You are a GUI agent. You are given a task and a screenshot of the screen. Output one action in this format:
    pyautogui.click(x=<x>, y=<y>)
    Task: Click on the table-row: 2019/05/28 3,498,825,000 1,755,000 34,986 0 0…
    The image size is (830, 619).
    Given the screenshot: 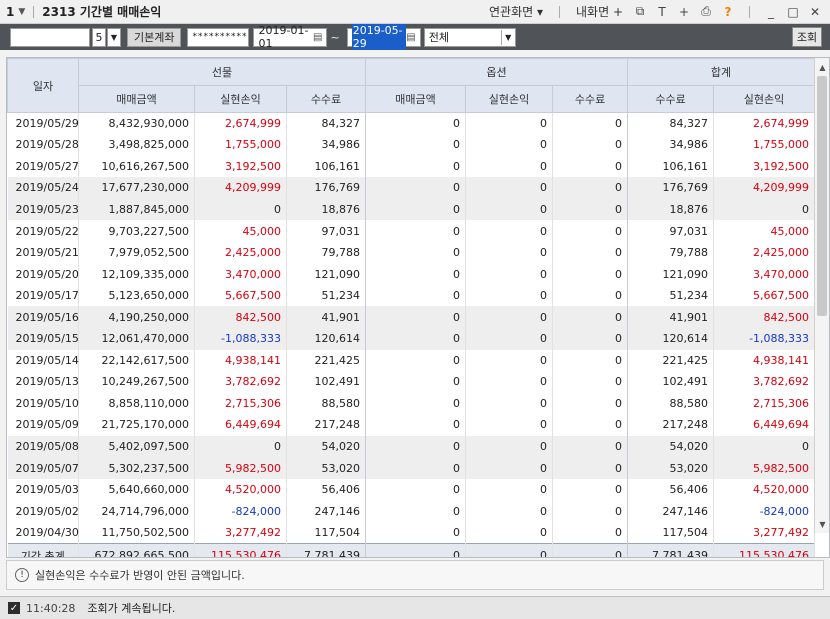 What is the action you would take?
    pyautogui.click(x=411, y=145)
    